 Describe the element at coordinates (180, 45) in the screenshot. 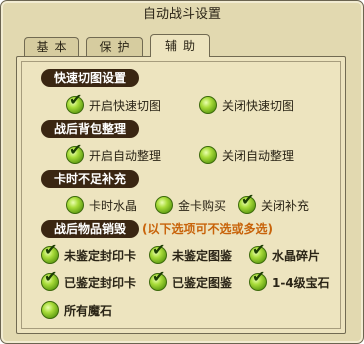

I see `tab-assist: 辅助` at that location.